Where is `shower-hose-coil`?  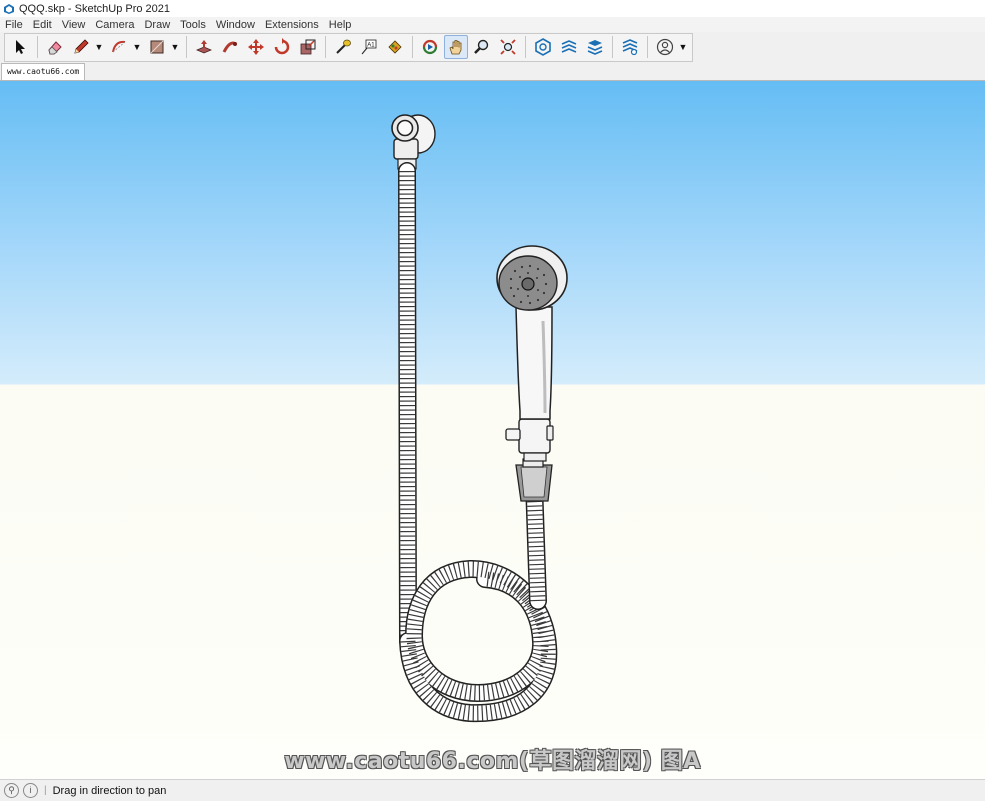
shower-hose-coil is located at coordinates (478, 641).